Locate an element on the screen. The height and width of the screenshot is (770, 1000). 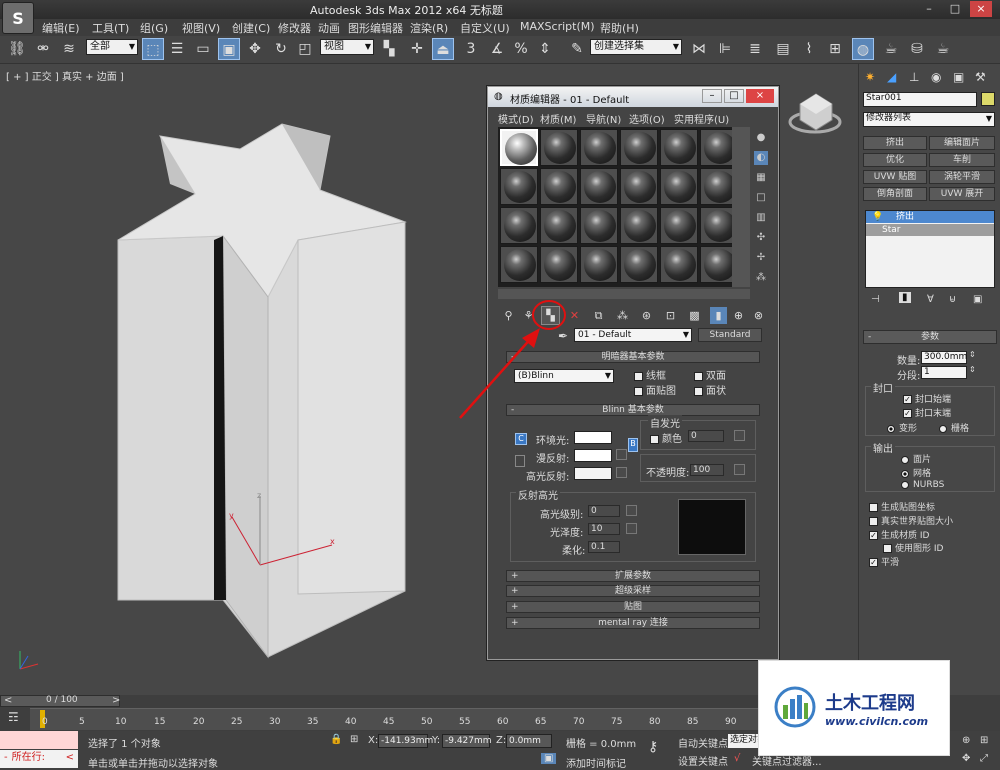
window-crossing-icon: ▣ is located at coordinates (229, 49).